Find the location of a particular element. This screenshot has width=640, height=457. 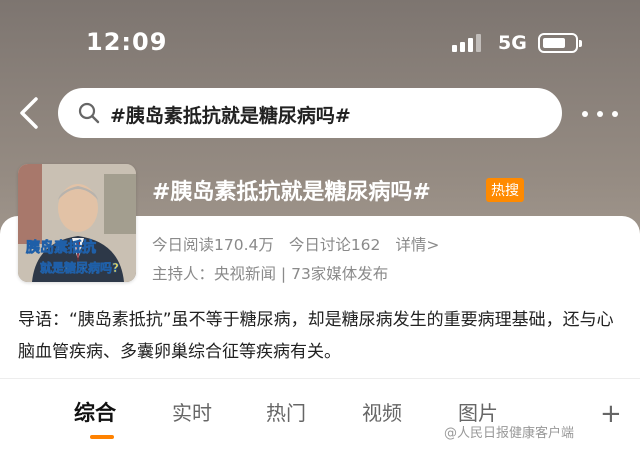

topic-stats: 今日阅读170.4万 今日讨论162 详情> is located at coordinates (300, 244).